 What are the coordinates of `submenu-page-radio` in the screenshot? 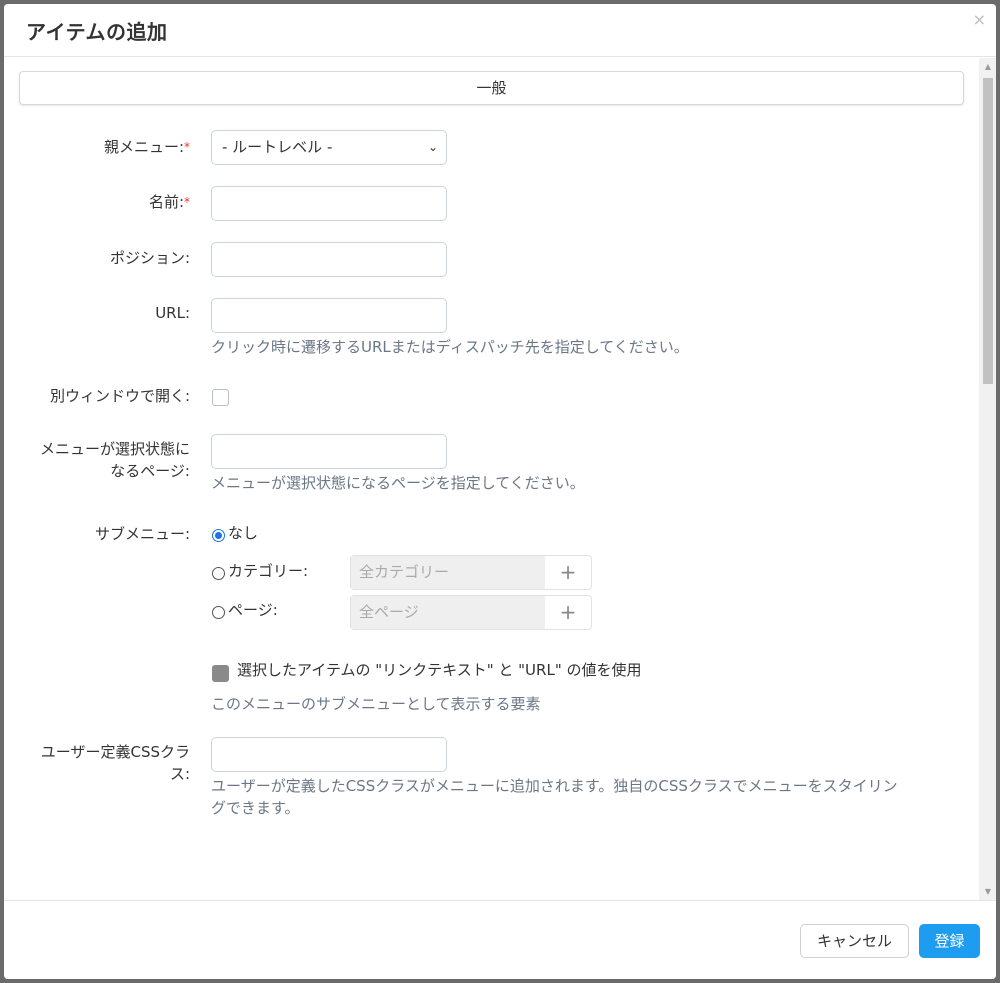 It's located at (218, 612).